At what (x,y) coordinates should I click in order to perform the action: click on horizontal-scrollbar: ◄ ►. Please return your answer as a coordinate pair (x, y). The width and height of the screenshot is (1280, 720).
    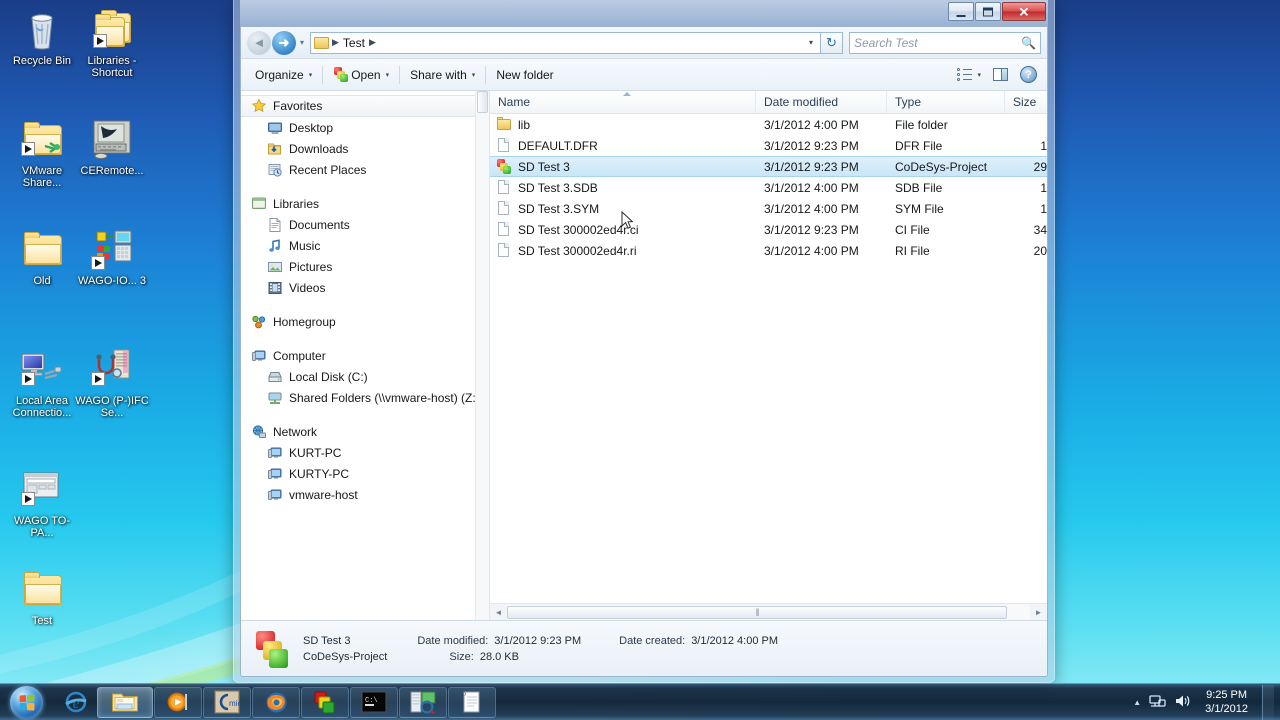
    Looking at the image, I should click on (768, 611).